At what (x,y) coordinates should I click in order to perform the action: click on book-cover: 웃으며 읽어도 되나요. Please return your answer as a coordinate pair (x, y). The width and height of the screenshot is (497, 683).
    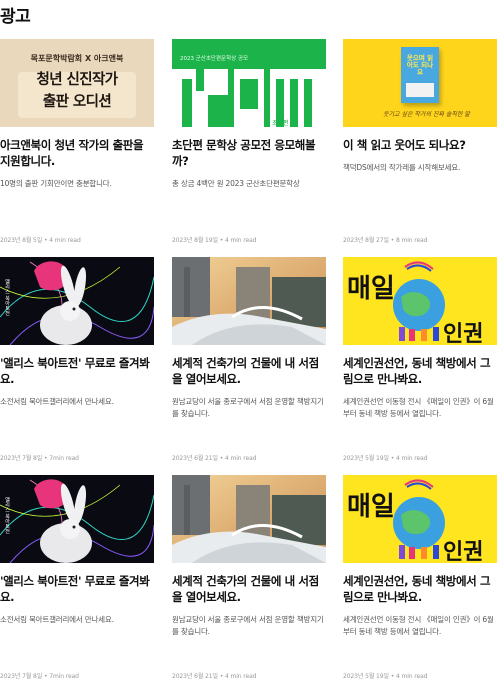
    Looking at the image, I should click on (420, 75).